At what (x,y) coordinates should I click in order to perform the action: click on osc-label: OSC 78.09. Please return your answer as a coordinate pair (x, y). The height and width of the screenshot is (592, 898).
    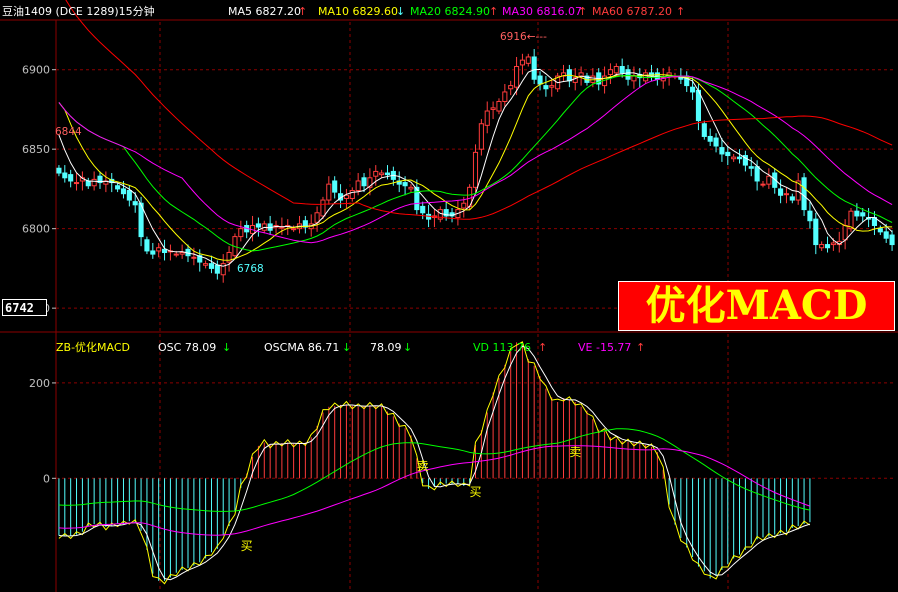
    Looking at the image, I should click on (187, 347).